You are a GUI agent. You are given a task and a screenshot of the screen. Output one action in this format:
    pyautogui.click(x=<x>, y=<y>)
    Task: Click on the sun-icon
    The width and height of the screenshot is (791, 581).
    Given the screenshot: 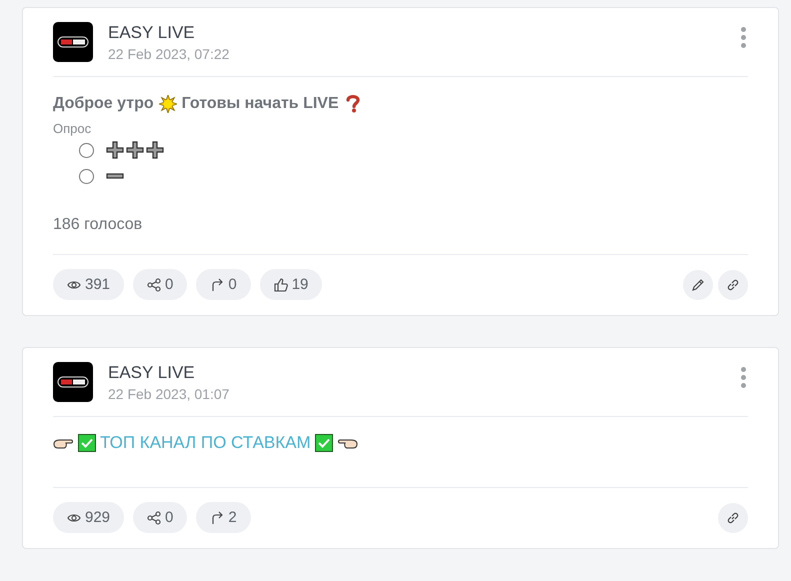 What is the action you would take?
    pyautogui.click(x=167, y=103)
    